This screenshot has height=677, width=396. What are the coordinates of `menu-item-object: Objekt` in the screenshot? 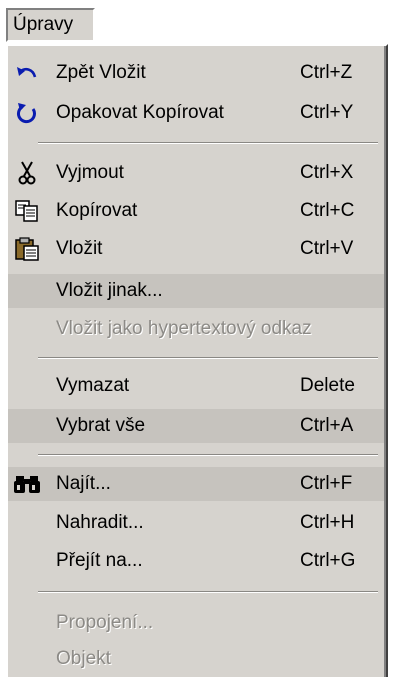 It's located at (197, 659).